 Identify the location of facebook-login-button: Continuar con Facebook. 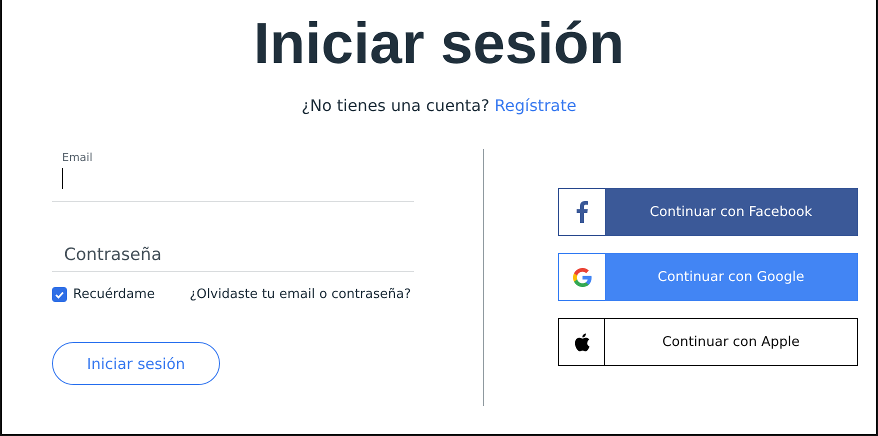
(708, 212).